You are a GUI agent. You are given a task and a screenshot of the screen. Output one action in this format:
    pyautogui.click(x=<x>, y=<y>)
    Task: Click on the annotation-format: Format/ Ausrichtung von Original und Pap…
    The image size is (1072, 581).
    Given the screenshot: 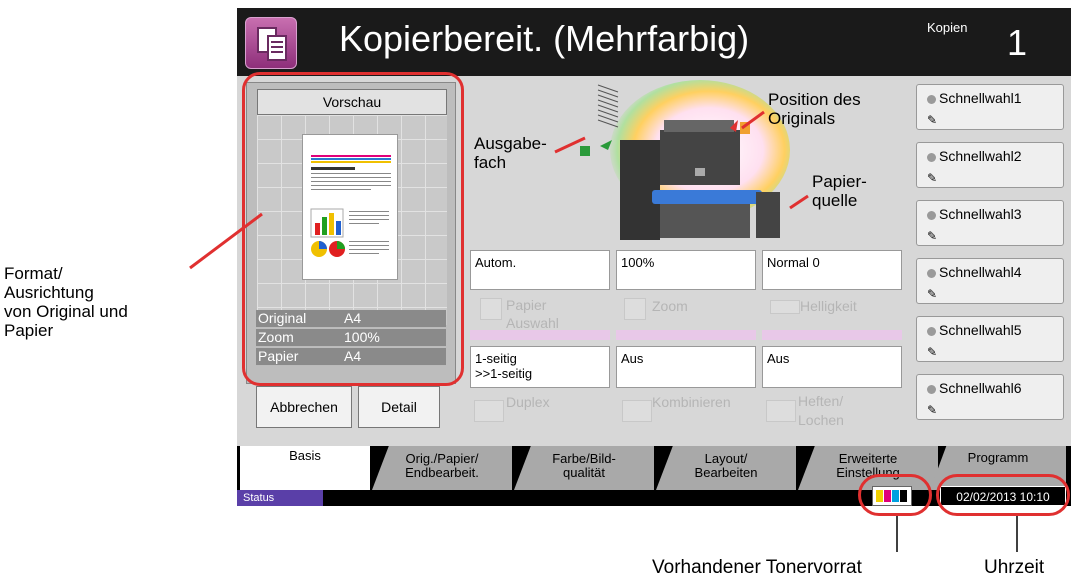 What is the action you would take?
    pyautogui.click(x=66, y=302)
    